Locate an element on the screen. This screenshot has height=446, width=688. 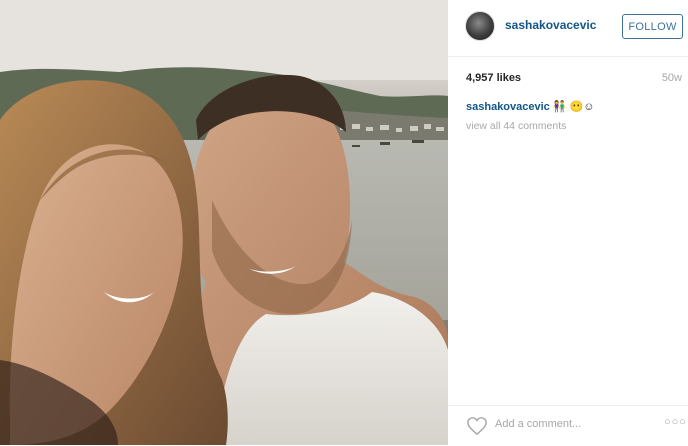
post-footer: Add a comment... ○○○ is located at coordinates (568, 425).